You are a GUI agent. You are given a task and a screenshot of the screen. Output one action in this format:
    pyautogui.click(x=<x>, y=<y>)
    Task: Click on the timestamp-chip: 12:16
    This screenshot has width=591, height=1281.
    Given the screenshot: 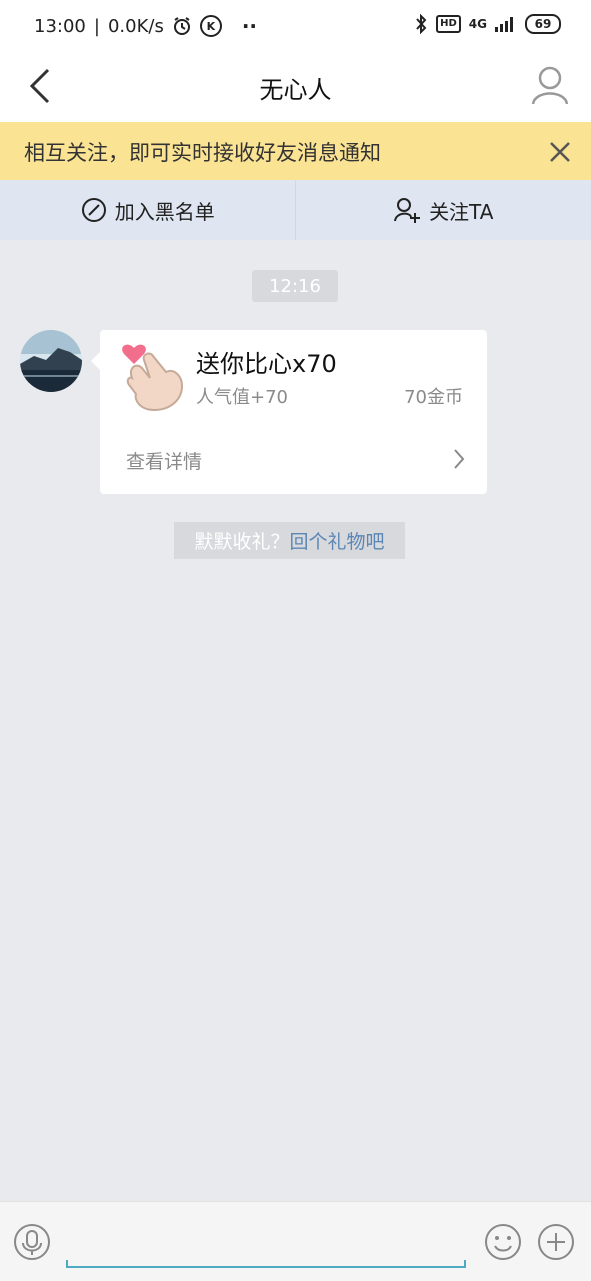 What is the action you would take?
    pyautogui.click(x=295, y=286)
    